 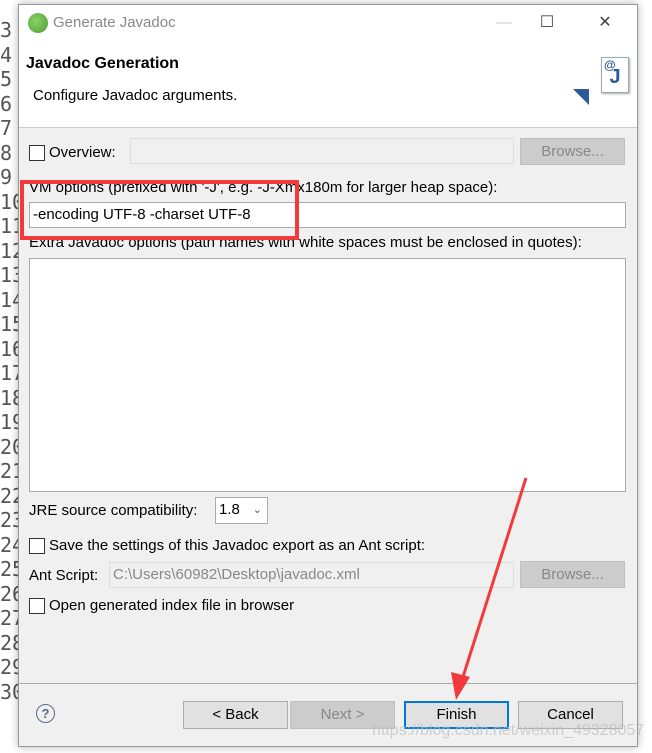 I want to click on annotation-arrow, so click(x=489, y=588).